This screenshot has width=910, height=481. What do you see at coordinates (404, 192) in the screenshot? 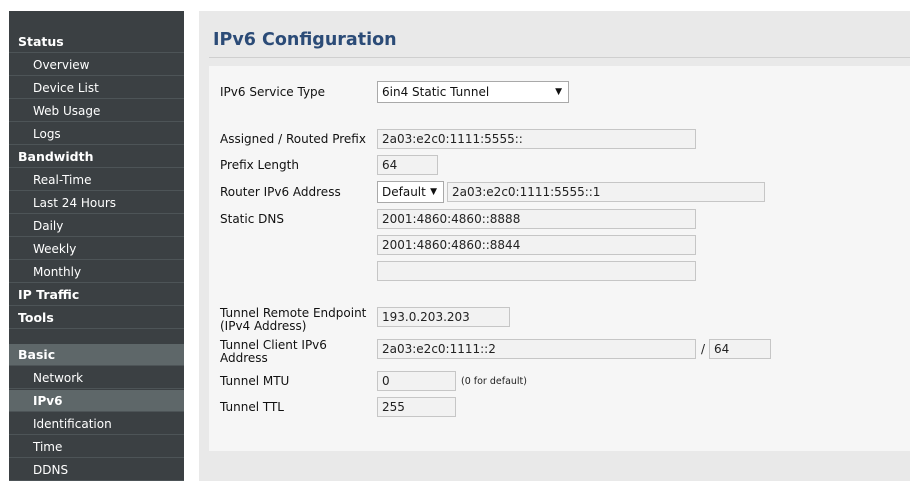
I see `router-address-mode-value: Default` at bounding box center [404, 192].